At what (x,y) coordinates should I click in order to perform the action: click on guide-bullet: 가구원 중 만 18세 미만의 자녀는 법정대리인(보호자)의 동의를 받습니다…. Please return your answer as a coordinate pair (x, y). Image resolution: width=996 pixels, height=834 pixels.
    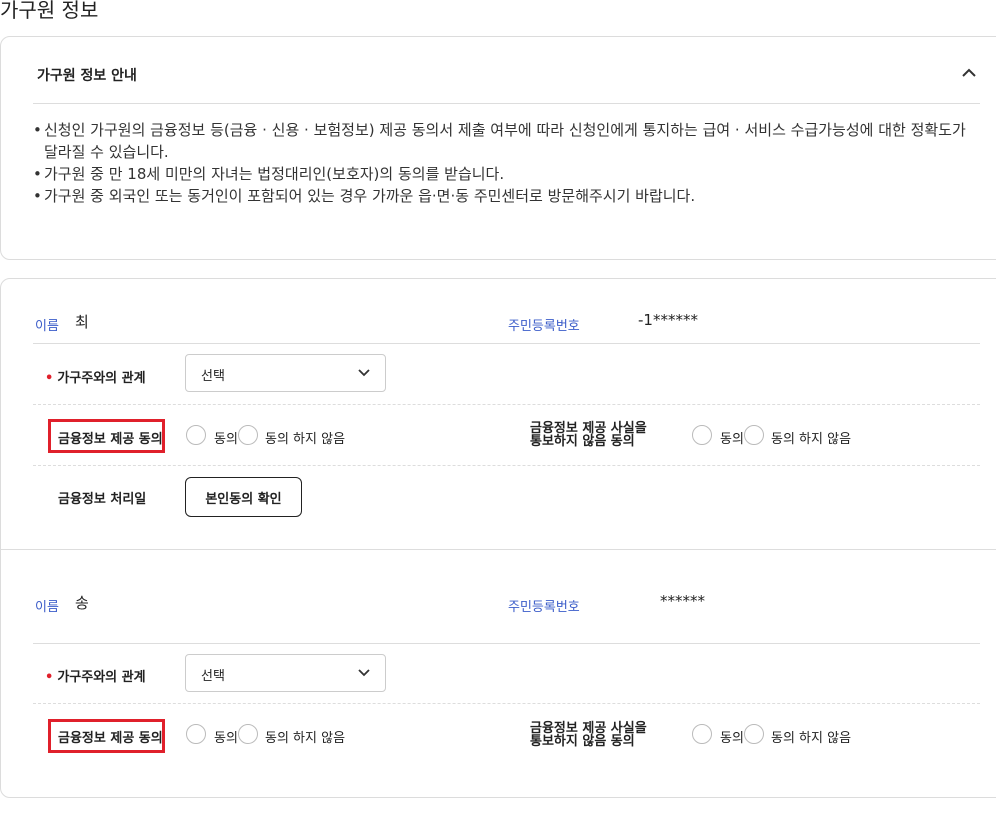
    Looking at the image, I should click on (505, 174).